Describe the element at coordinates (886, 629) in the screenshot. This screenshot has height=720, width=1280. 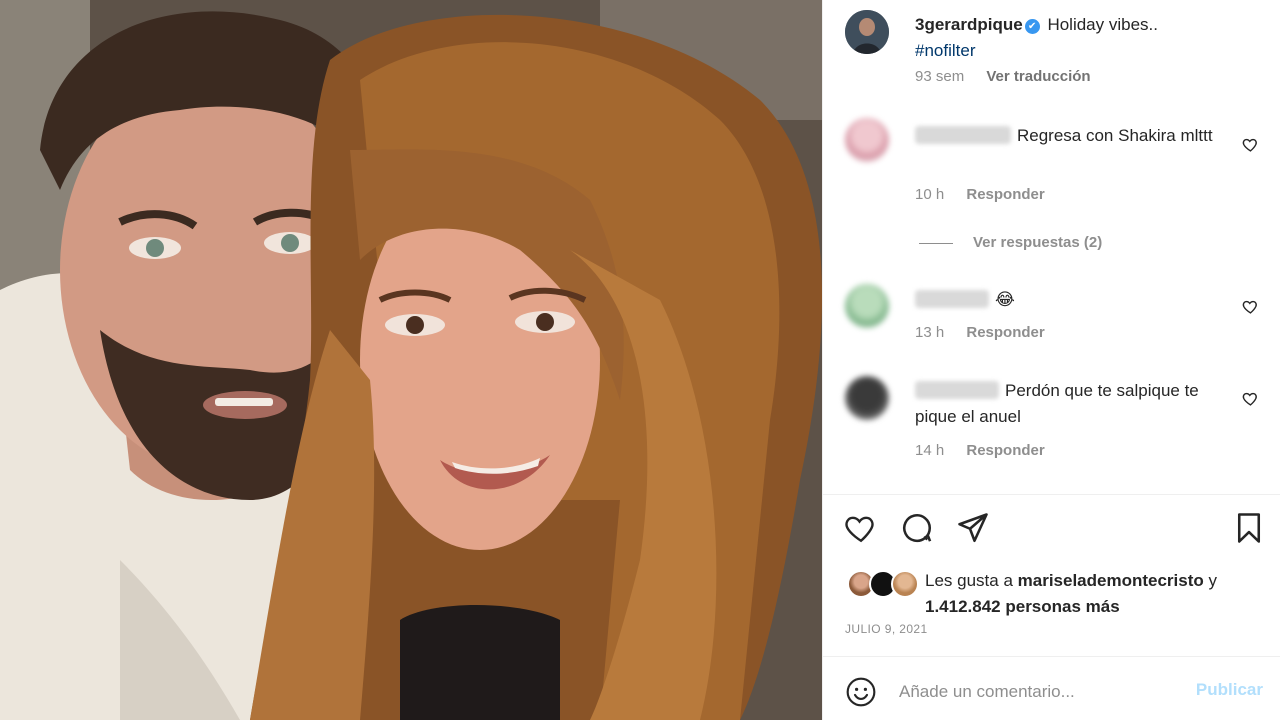
I see `post-date: JULIO 9, 2021` at that location.